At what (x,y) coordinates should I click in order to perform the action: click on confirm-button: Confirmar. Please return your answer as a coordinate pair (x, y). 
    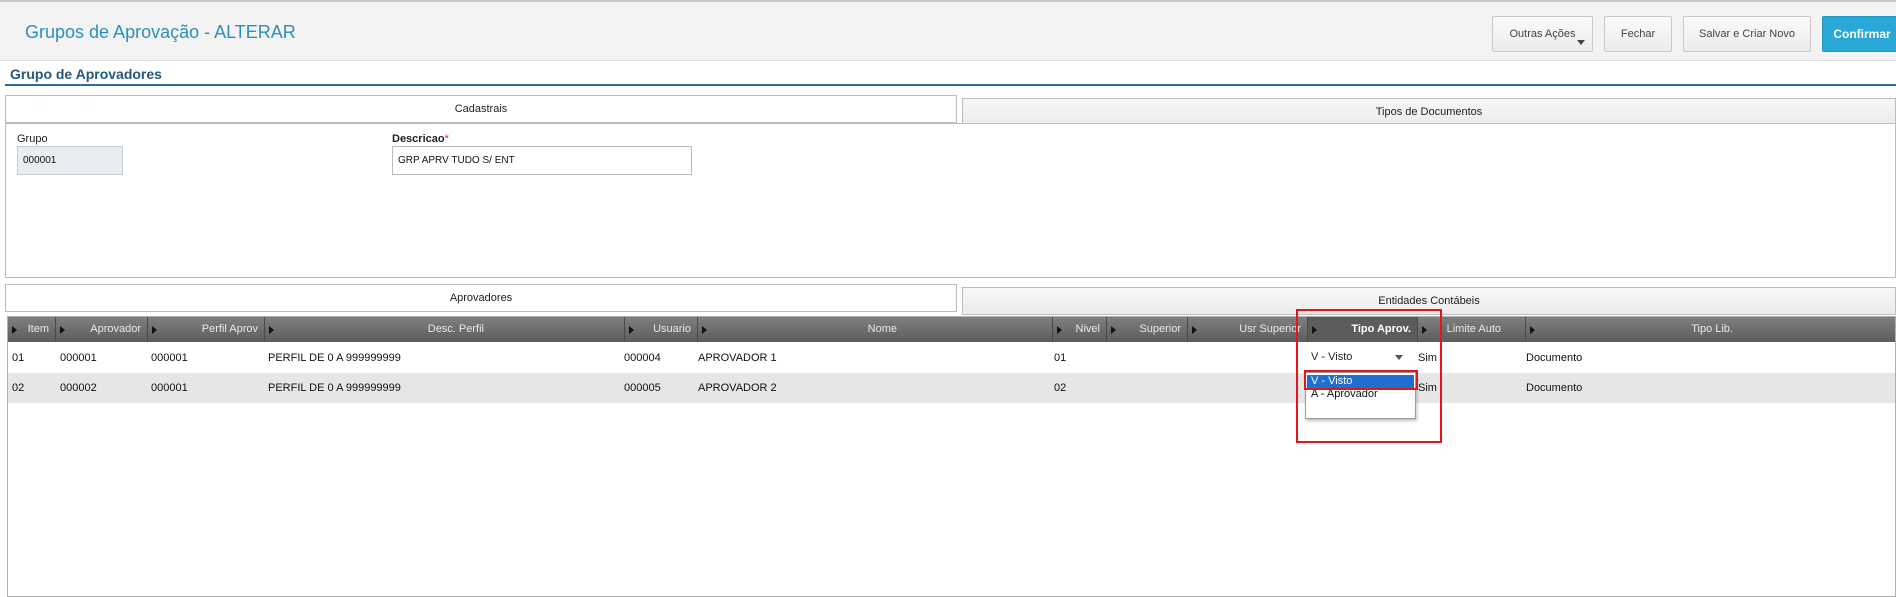
    Looking at the image, I should click on (1859, 34).